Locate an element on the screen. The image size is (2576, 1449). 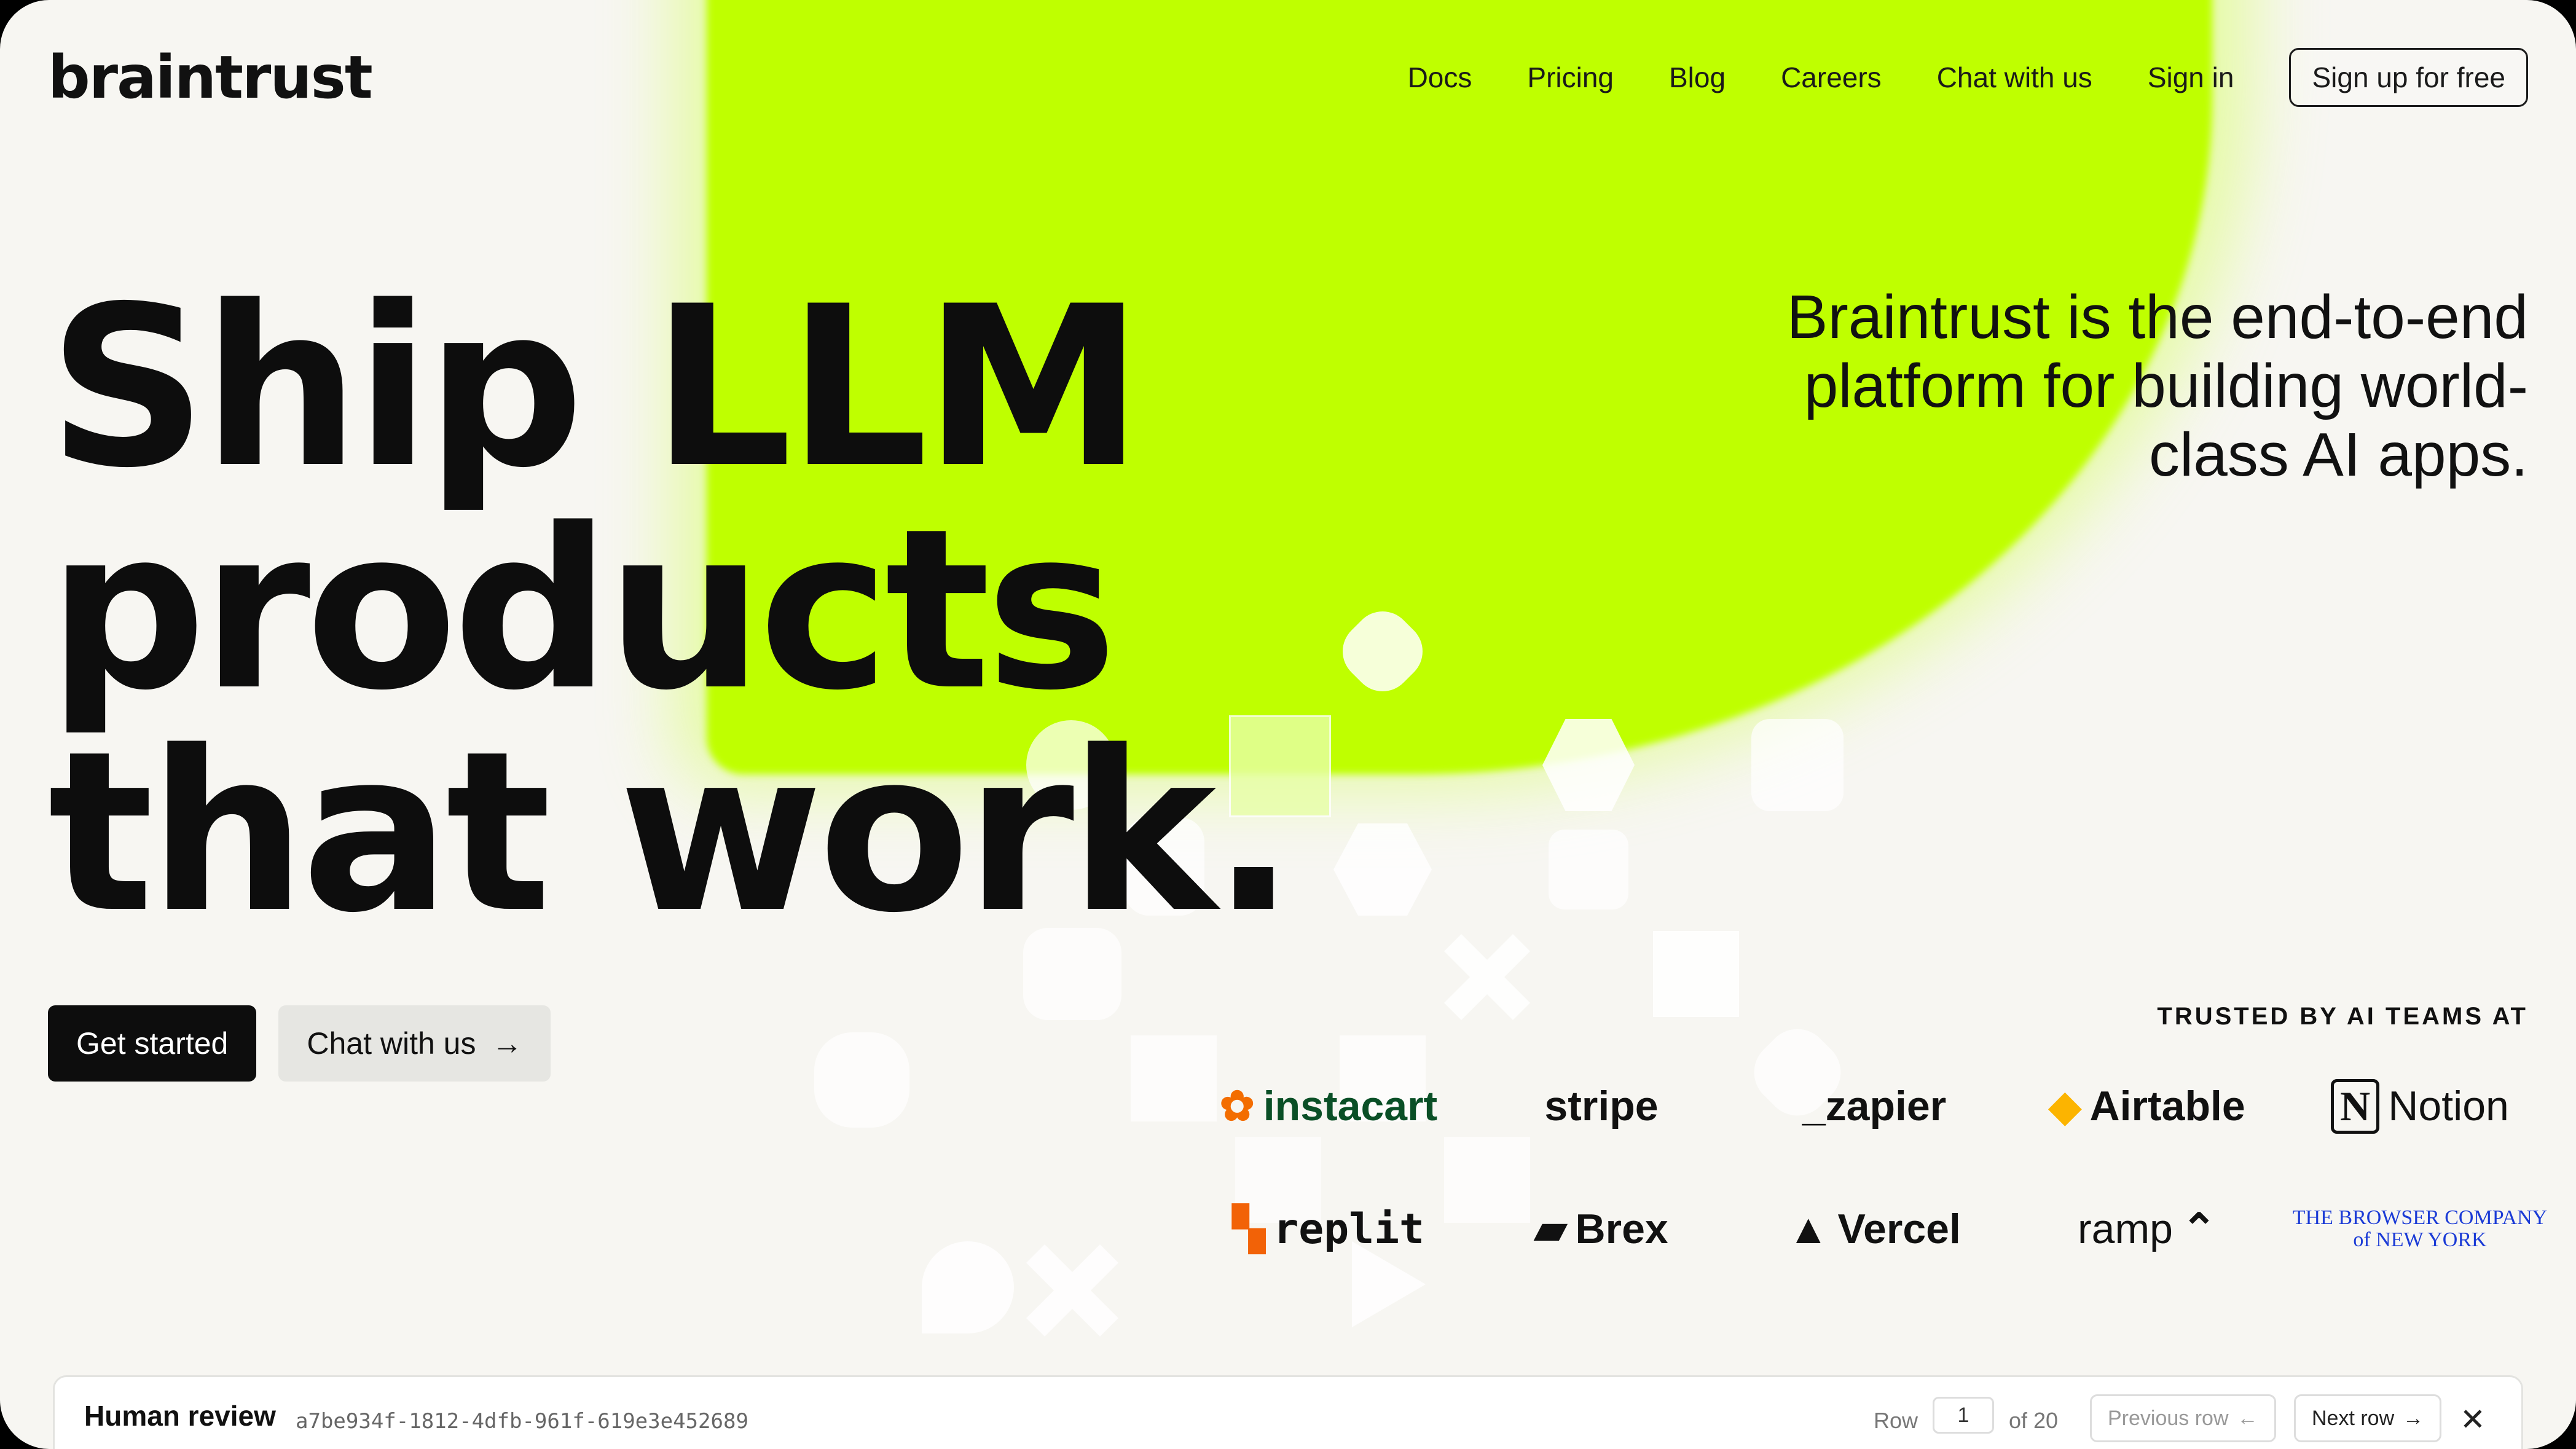
row-number-input is located at coordinates (1963, 1415).